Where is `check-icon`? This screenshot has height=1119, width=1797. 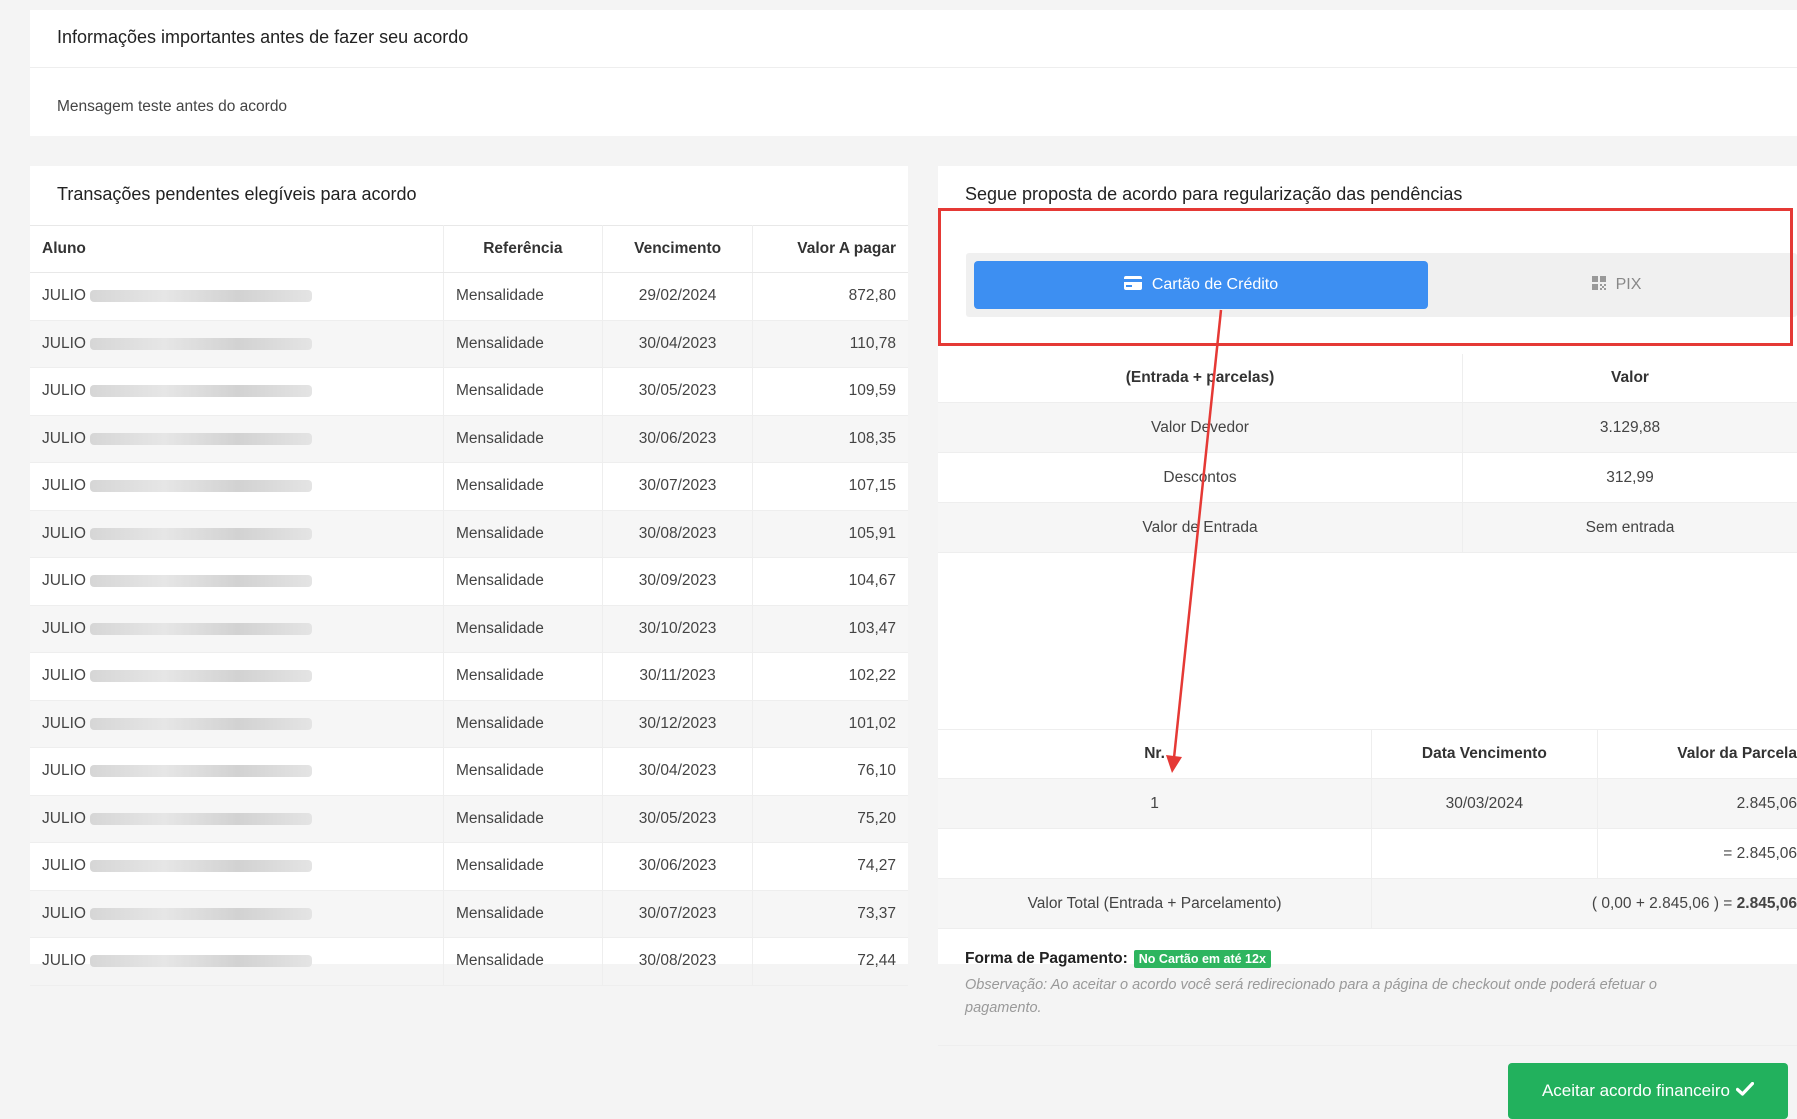
check-icon is located at coordinates (1745, 1091).